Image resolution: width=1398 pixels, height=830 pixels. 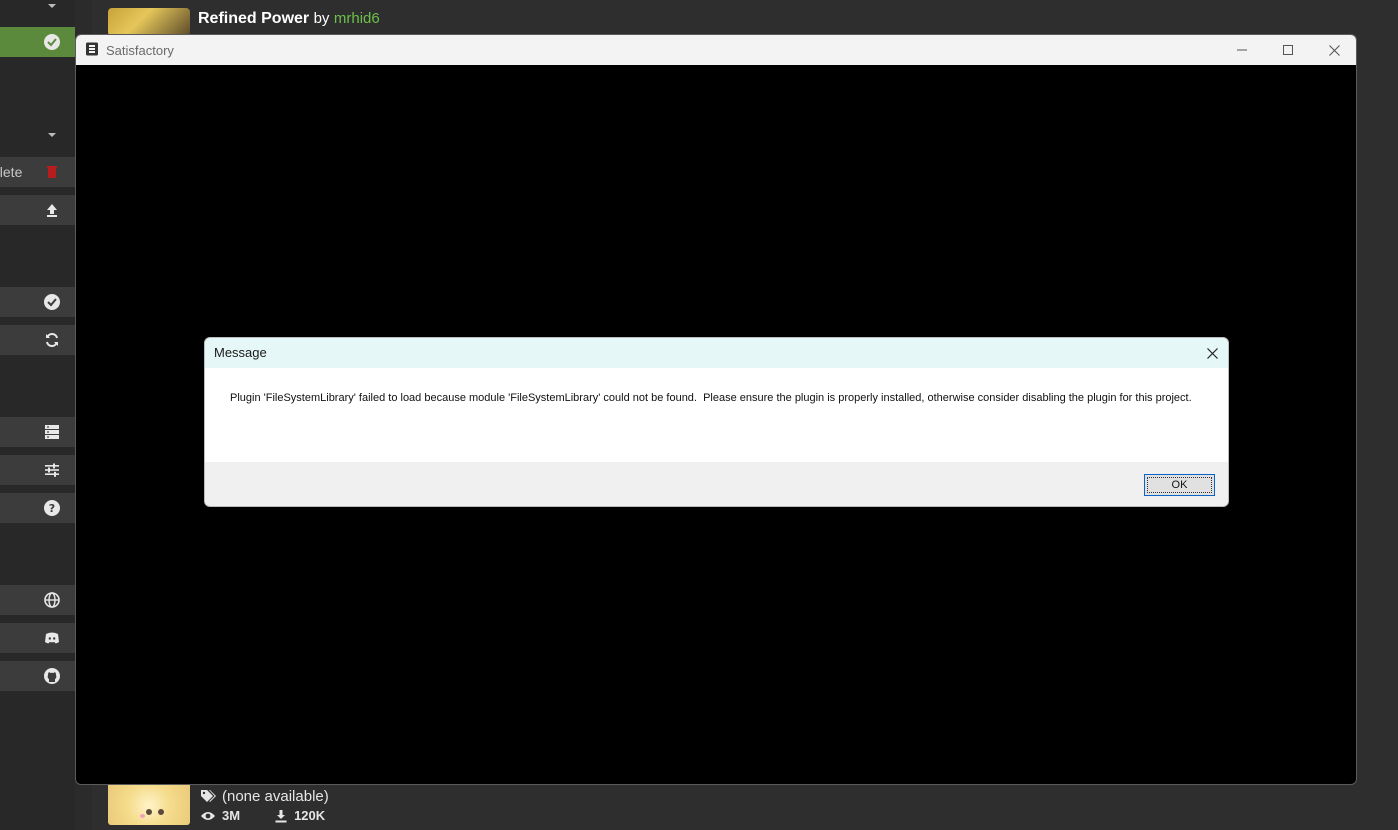 What do you see at coordinates (208, 796) in the screenshot?
I see `tags-icon` at bounding box center [208, 796].